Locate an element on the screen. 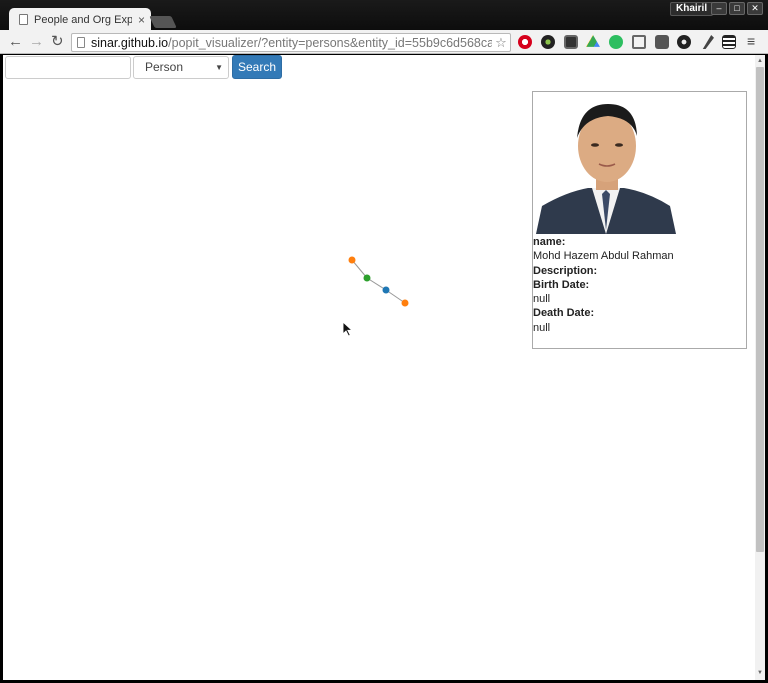 The height and width of the screenshot is (683, 768). entity-type-select: Person ▼ is located at coordinates (181, 67).